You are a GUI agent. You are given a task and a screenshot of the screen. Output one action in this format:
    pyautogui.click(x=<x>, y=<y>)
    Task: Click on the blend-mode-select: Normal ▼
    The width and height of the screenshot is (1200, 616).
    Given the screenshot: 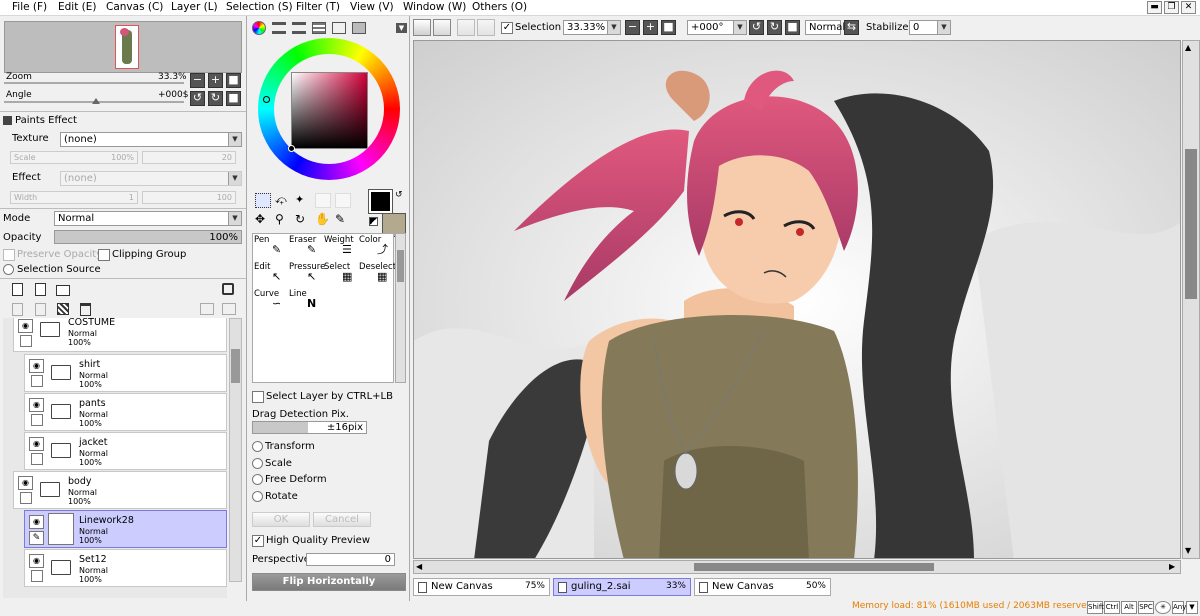 What is the action you would take?
    pyautogui.click(x=148, y=218)
    